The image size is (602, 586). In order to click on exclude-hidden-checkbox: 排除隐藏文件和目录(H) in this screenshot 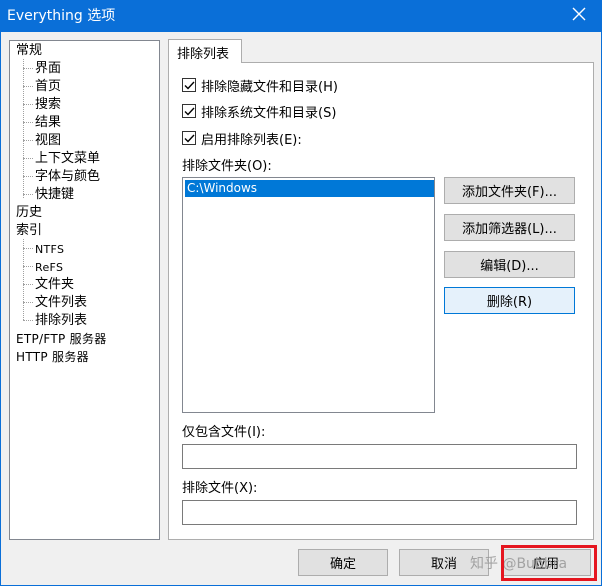, I will do `click(260, 85)`.